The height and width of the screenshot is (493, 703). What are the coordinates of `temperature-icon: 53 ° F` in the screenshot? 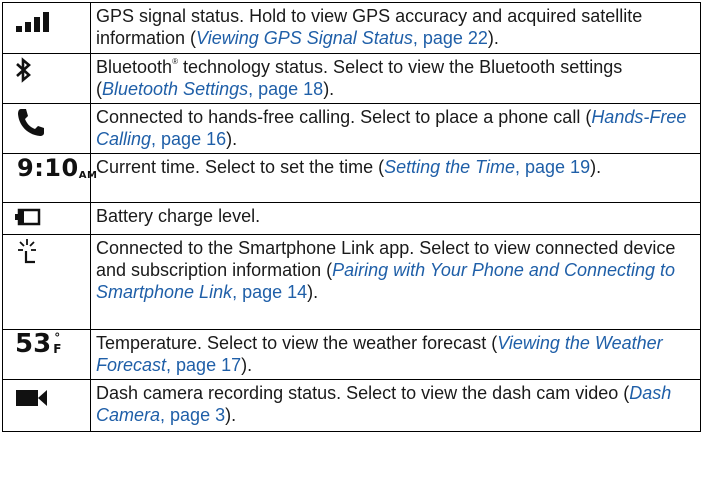 It's located at (38, 344).